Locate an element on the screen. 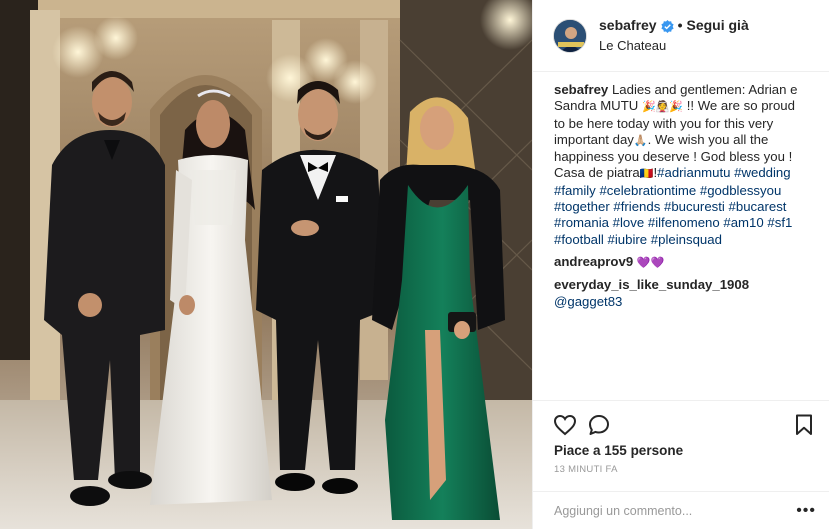 Image resolution: width=829 pixels, height=529 pixels. comment-item: everyday_is_like_sunday_1908 @gagget83 is located at coordinates (683, 293).